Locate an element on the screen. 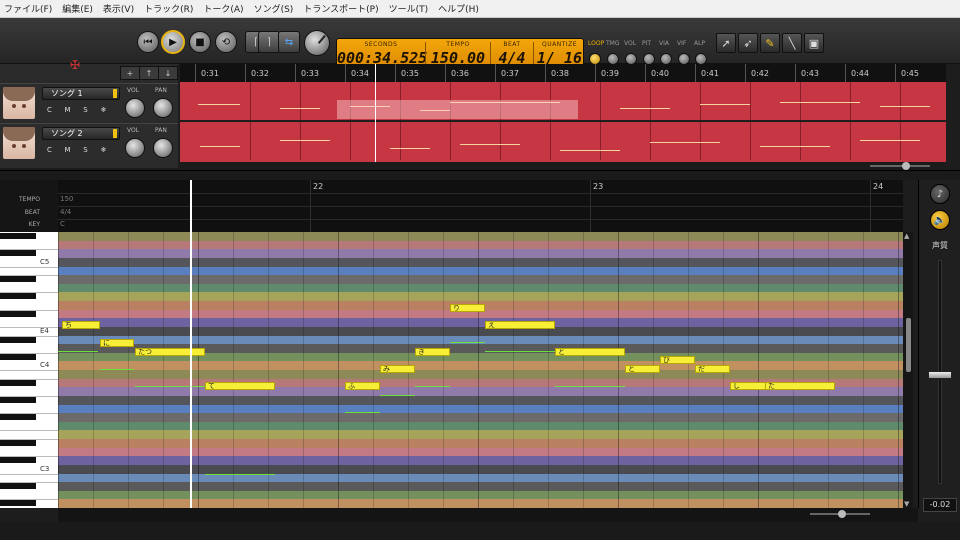 This screenshot has width=960, height=540. scroll-up-icon: ▲ is located at coordinates (906, 236).